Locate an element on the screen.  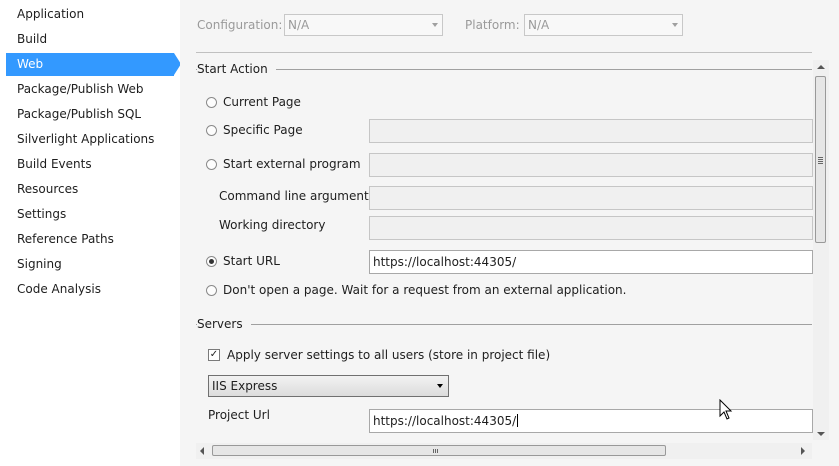
sidebar-item-settings: Settings is located at coordinates (90, 214).